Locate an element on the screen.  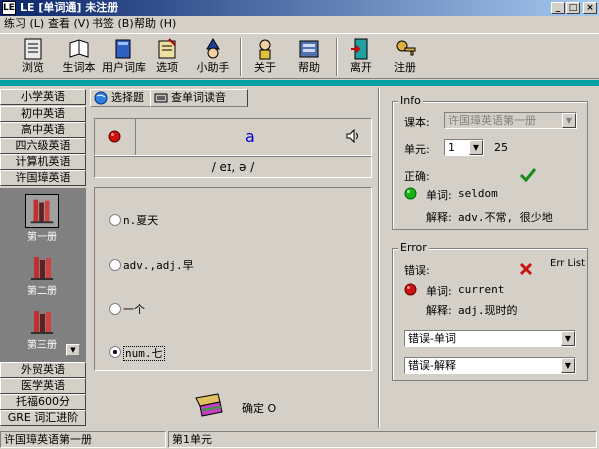
app-icon: LE is located at coordinates (9, 8).